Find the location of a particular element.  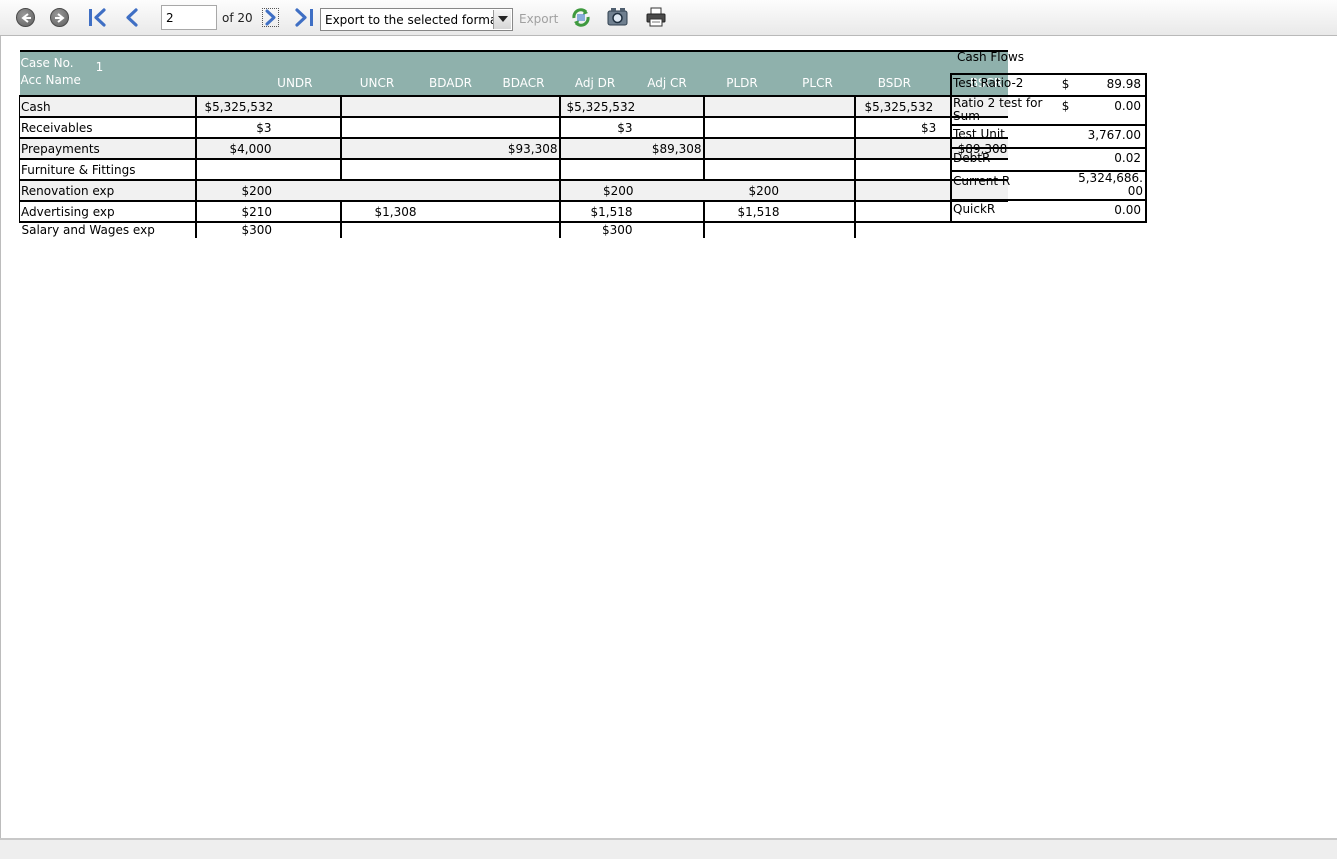

page-count-label: of 20 is located at coordinates (237, 18).